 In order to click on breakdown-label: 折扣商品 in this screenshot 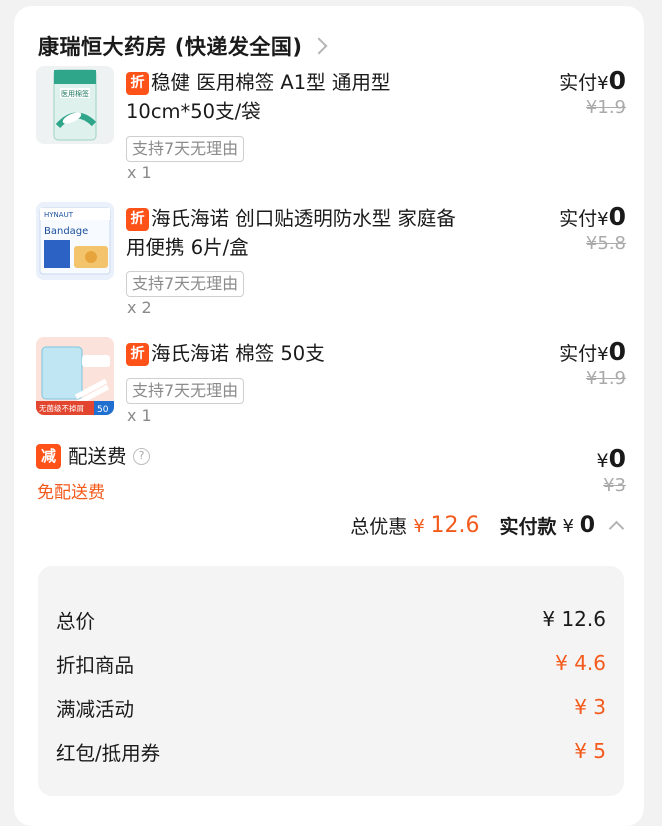, I will do `click(95, 665)`.